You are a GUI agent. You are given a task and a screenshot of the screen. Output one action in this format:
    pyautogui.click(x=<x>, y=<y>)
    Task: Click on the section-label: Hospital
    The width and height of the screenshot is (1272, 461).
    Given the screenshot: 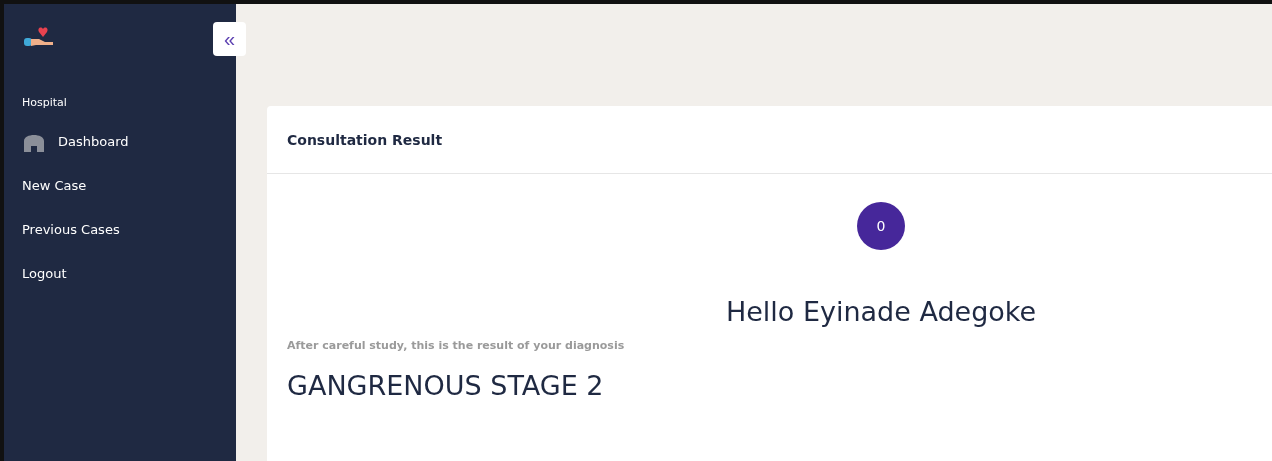 What is the action you would take?
    pyautogui.click(x=44, y=102)
    